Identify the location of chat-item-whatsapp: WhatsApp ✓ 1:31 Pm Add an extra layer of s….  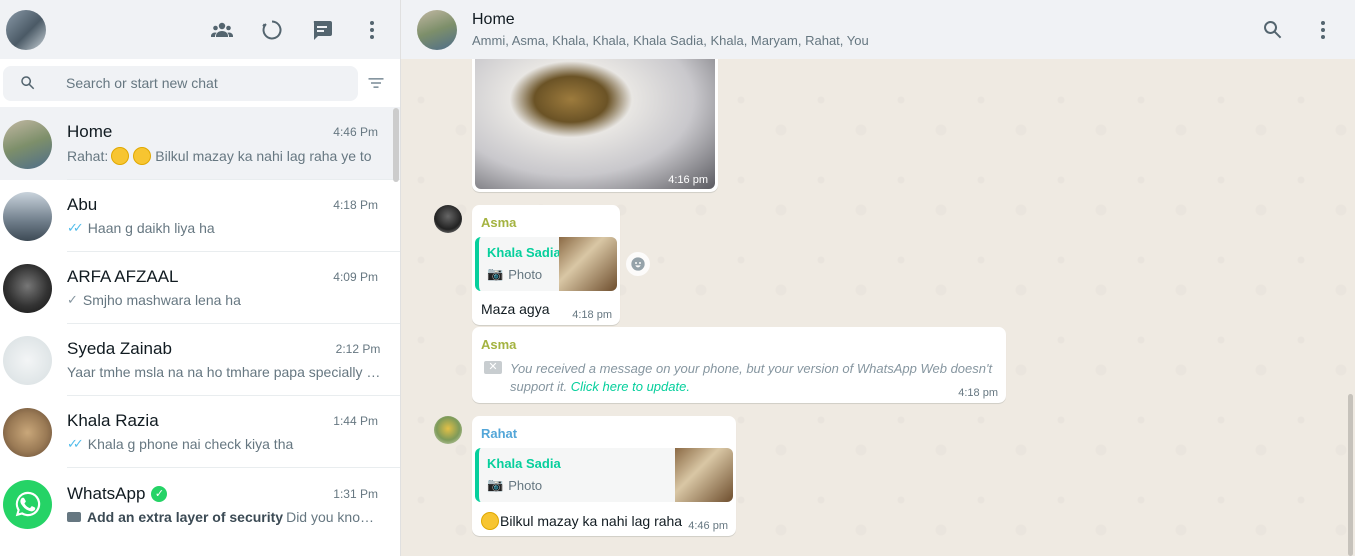
(200, 504).